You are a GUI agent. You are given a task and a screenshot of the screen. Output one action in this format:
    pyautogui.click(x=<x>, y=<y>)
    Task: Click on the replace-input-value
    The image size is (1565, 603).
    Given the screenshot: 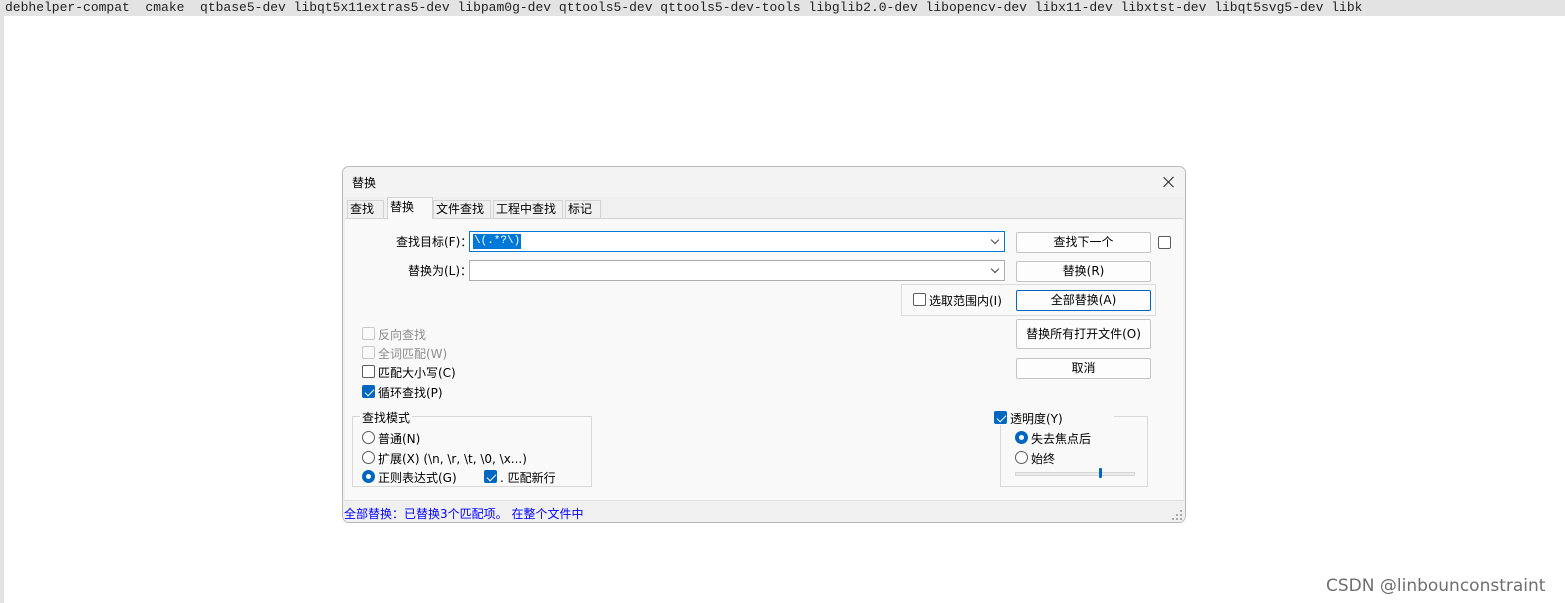 What is the action you would take?
    pyautogui.click(x=474, y=270)
    